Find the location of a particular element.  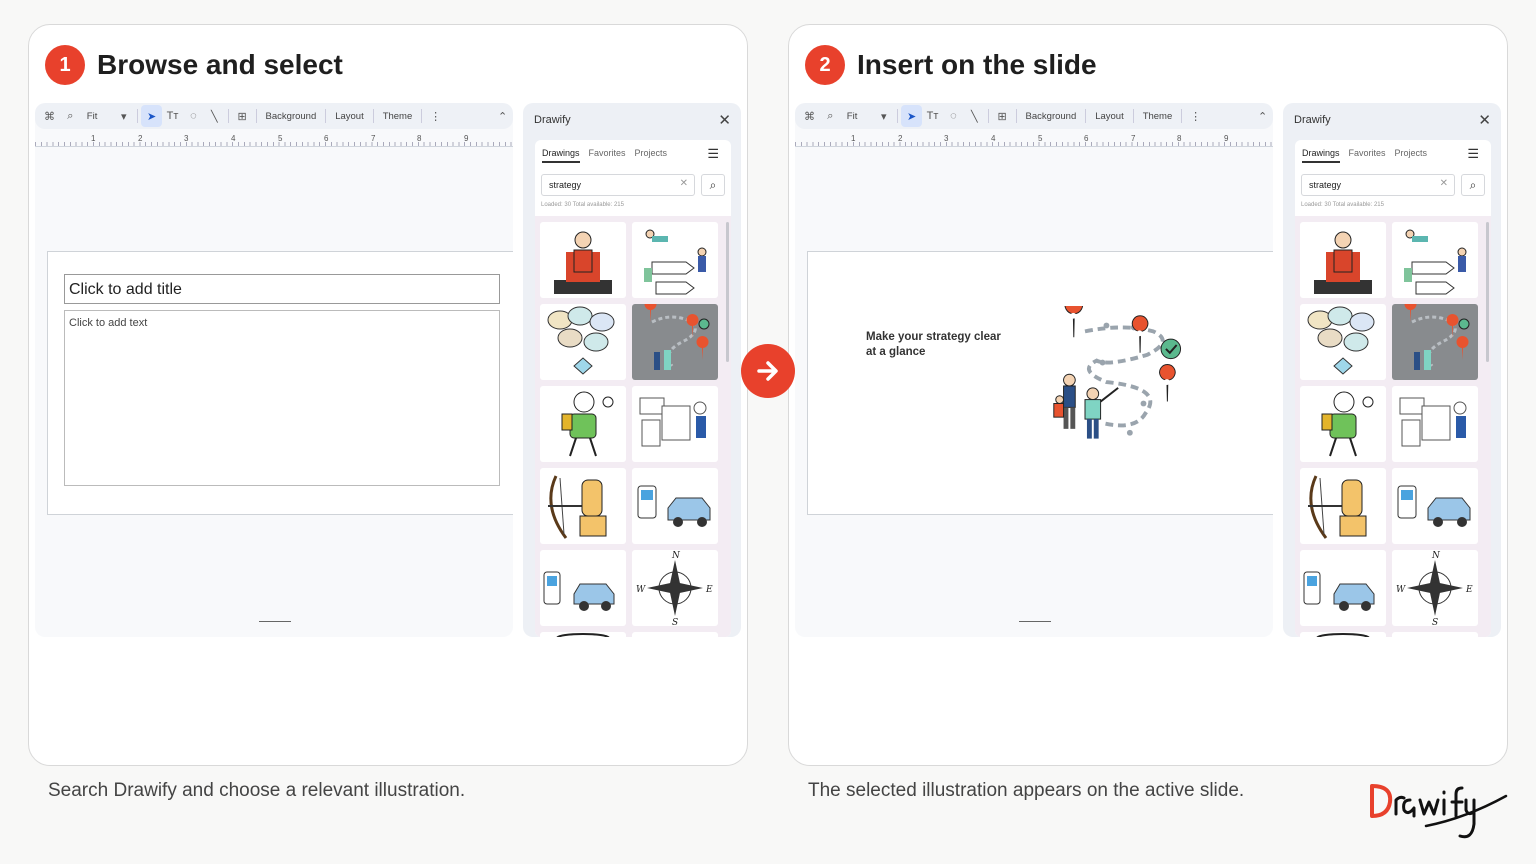

slide-canvas: Make your strategy clear at a glance is located at coordinates (1040, 383).